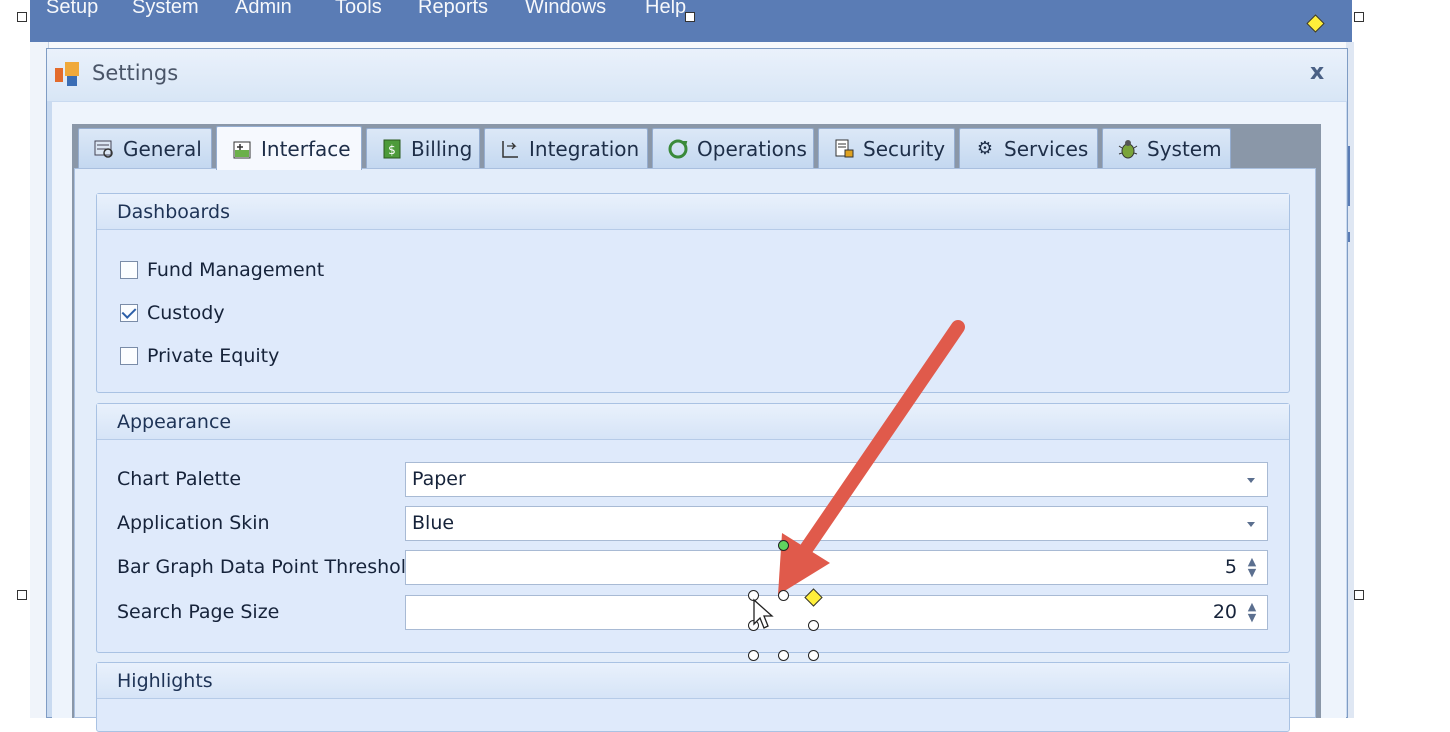 The width and height of the screenshot is (1450, 732). Describe the element at coordinates (213, 356) in the screenshot. I see `checkbox-label: Private Equity` at that location.